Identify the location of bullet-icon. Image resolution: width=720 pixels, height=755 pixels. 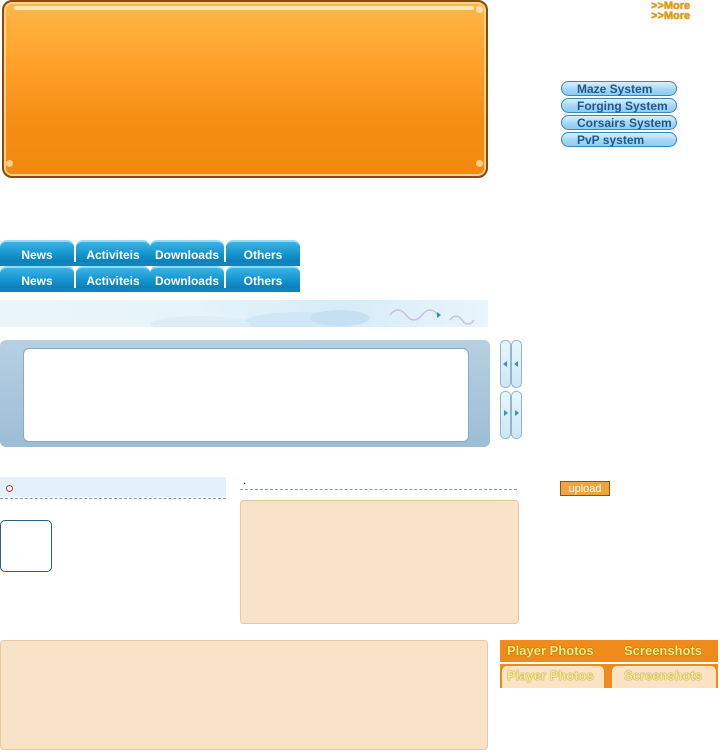
(9, 488).